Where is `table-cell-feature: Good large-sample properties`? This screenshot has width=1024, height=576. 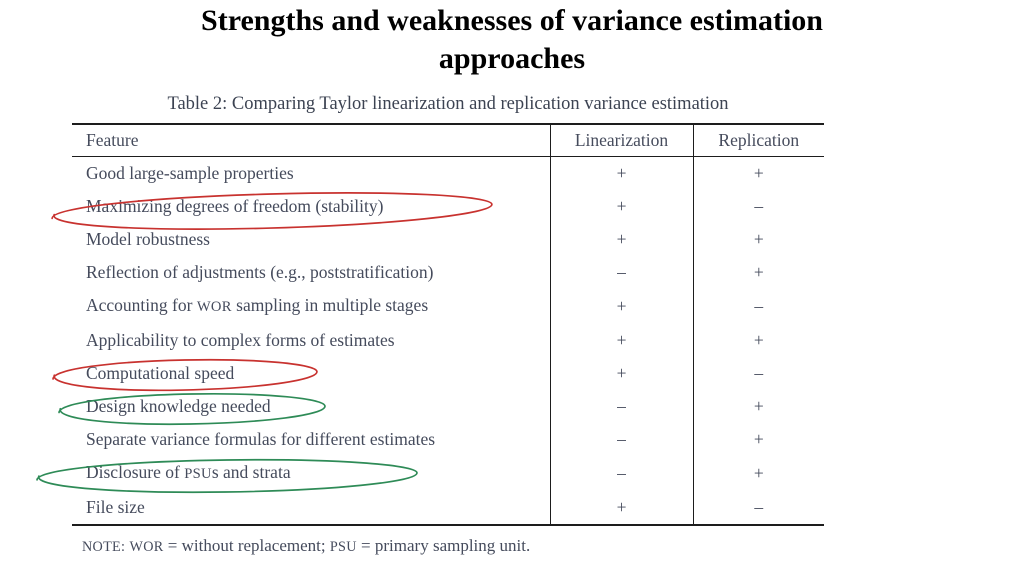 table-cell-feature: Good large-sample properties is located at coordinates (190, 173).